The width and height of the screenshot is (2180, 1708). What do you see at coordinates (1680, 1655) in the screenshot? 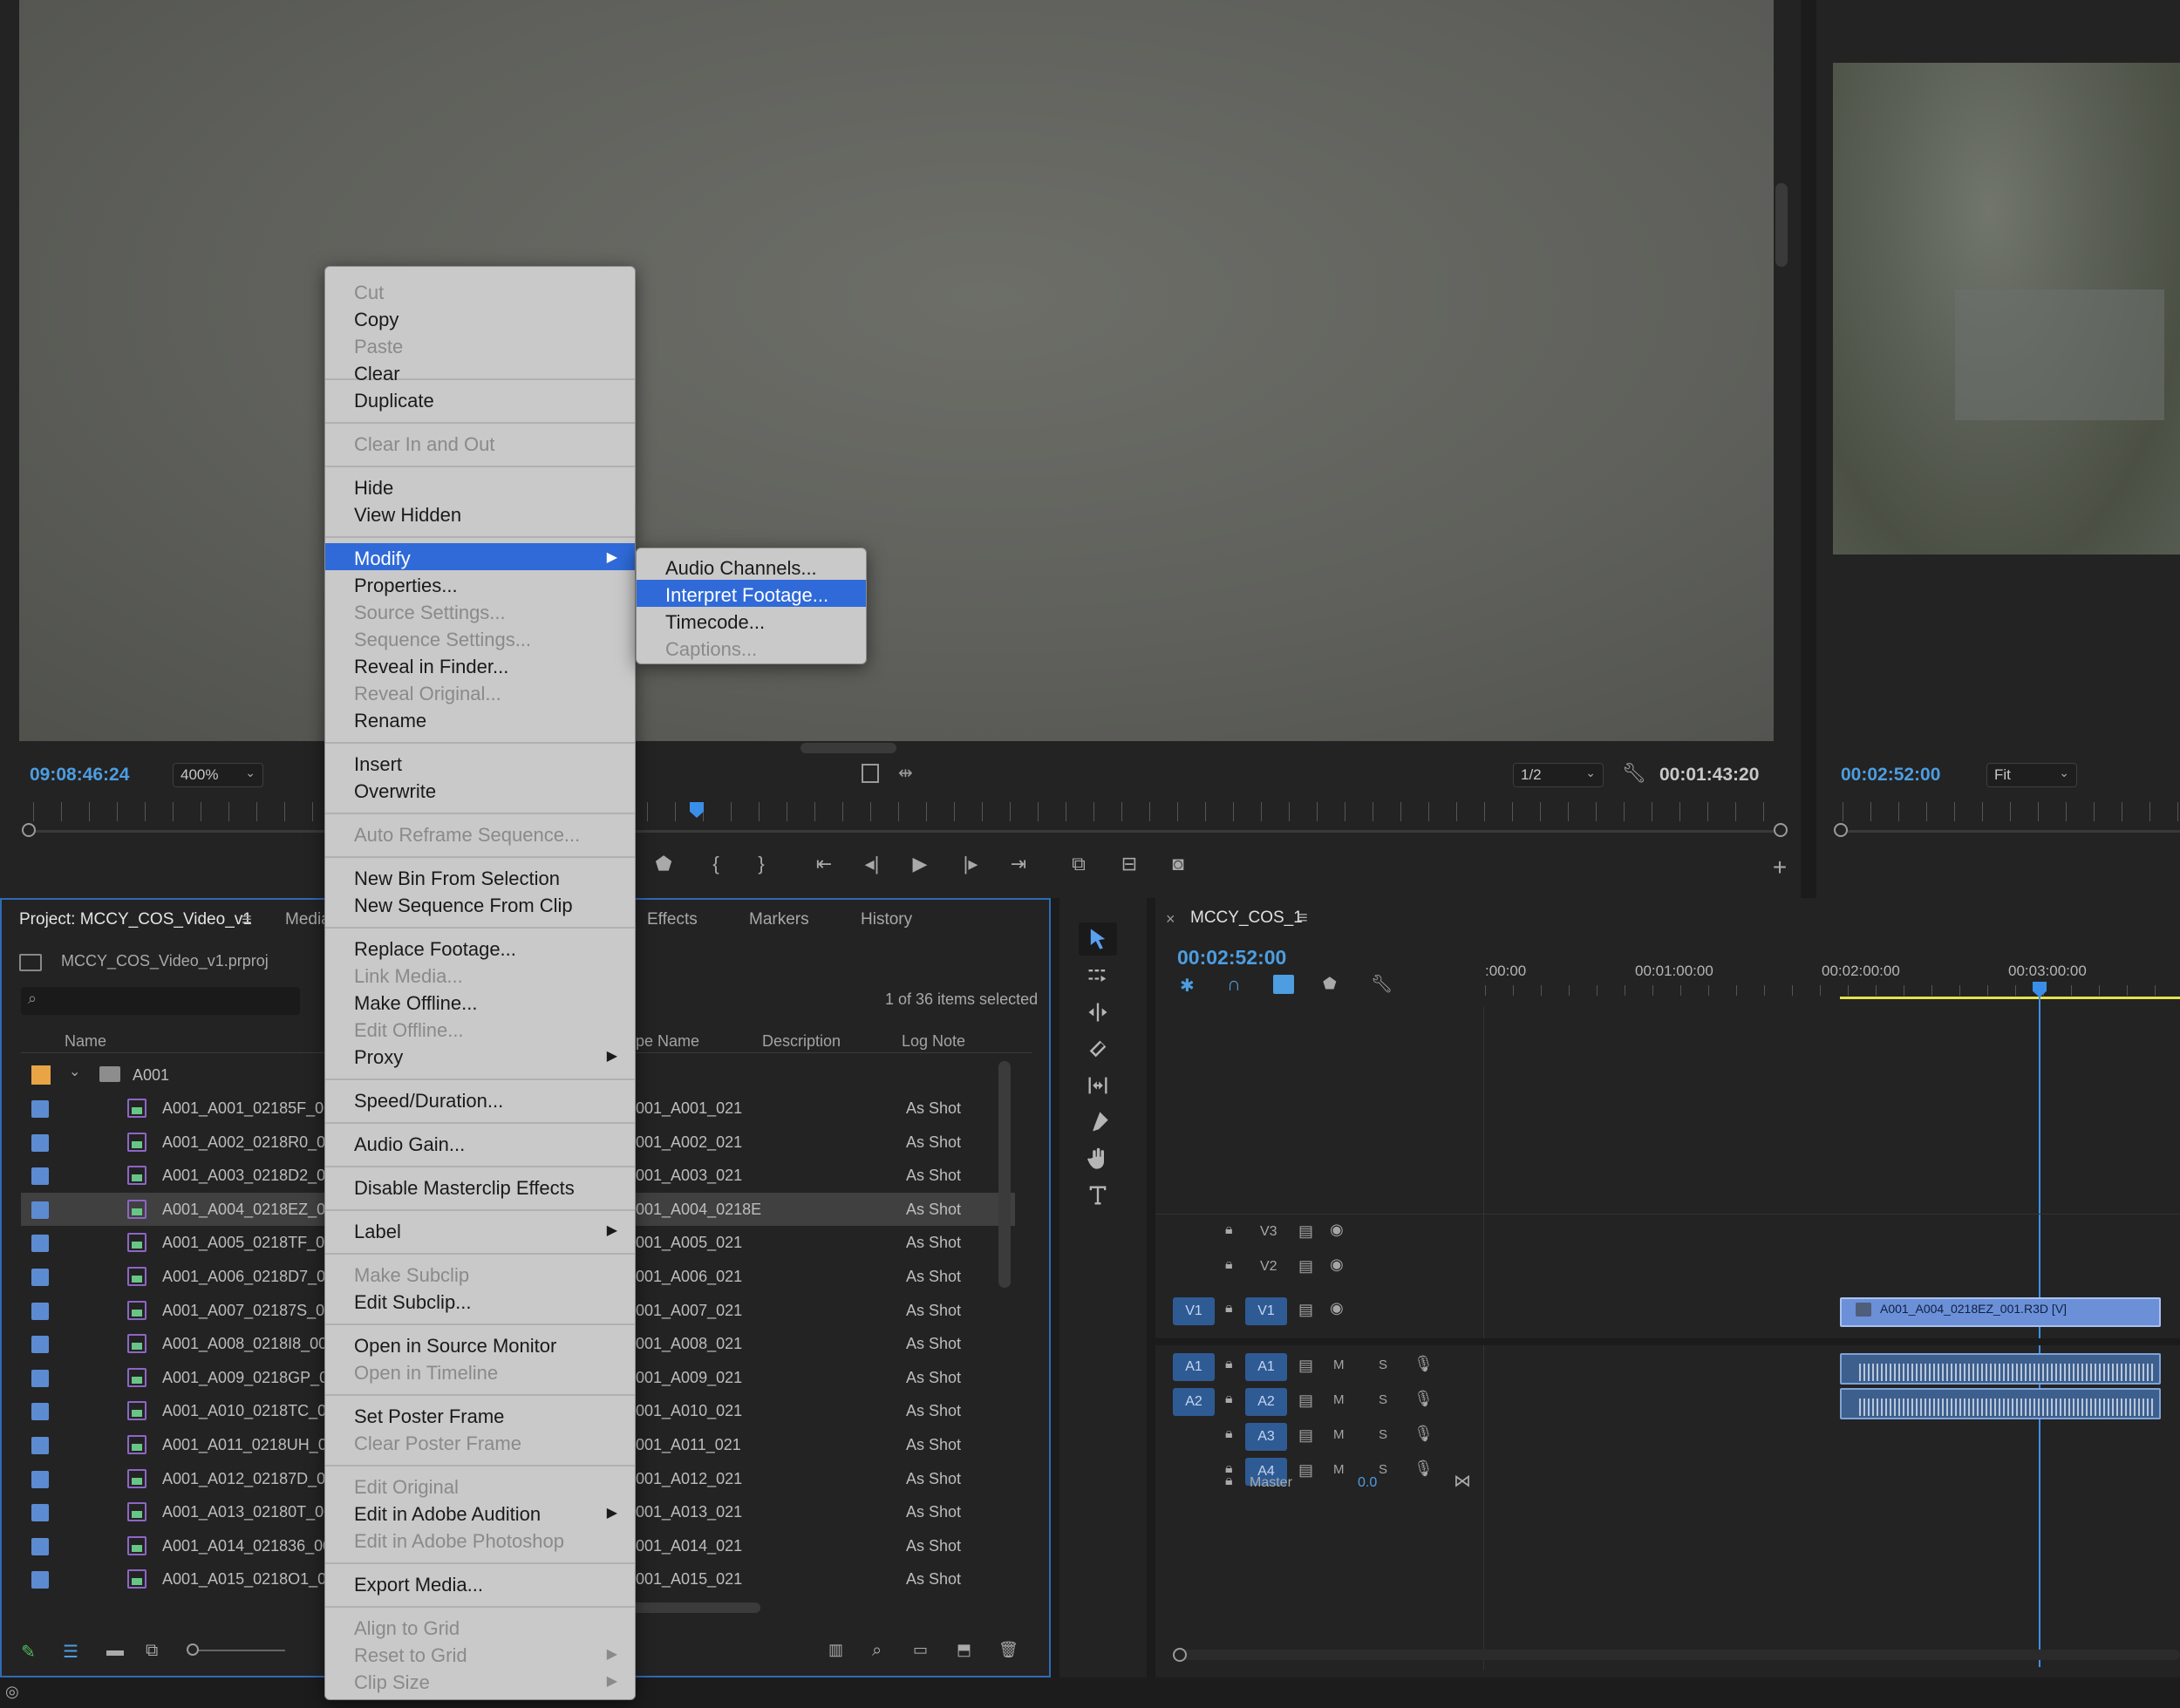
I see `timeline-zoom-bar` at bounding box center [1680, 1655].